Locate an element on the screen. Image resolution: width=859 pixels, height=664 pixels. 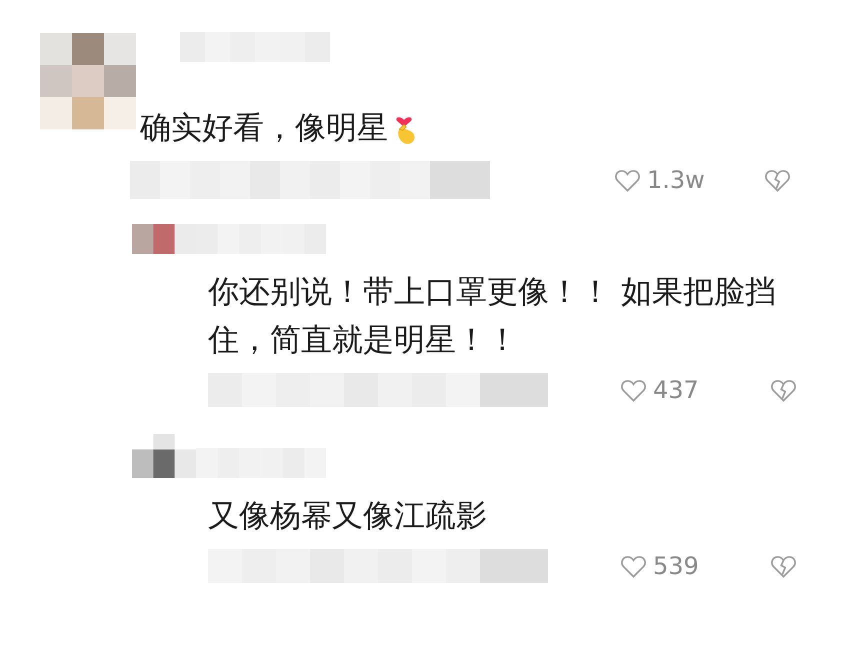
like-count: 1.3w is located at coordinates (676, 180).